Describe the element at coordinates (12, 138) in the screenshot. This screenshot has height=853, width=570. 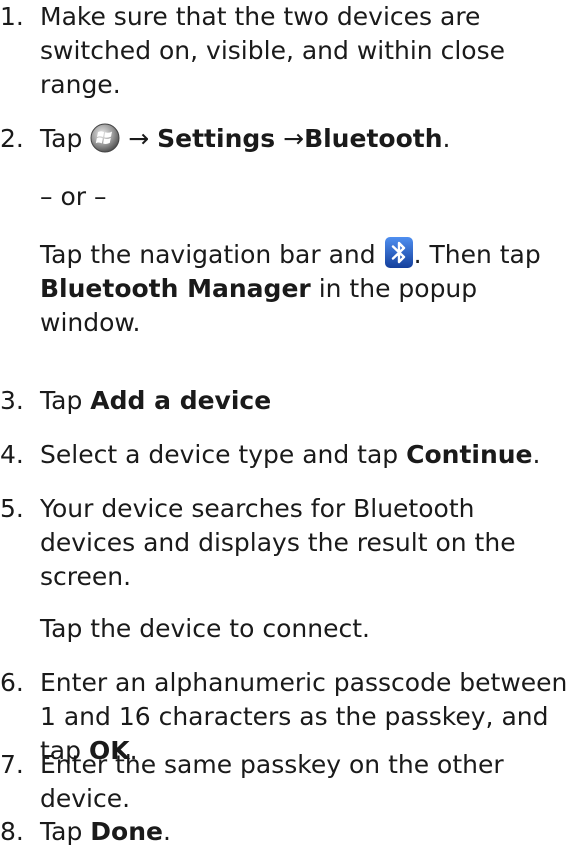
I see `step-number: 2.` at that location.